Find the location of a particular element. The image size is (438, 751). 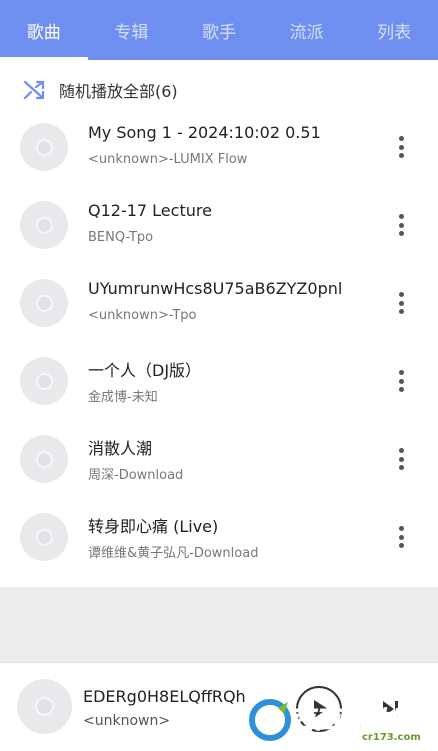

now-playing-disc-icon is located at coordinates (44, 706).